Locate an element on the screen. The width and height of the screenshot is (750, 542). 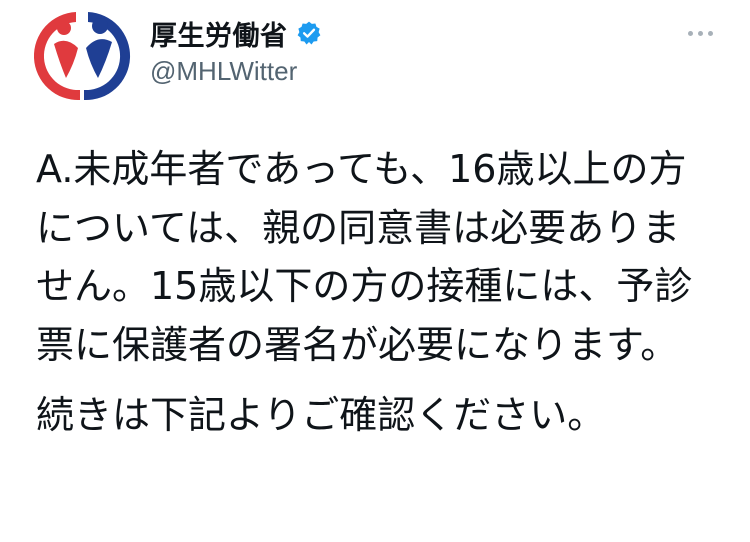
tweet-header: 厚生労働省 @MHLWitter is located at coordinates (236, 50).